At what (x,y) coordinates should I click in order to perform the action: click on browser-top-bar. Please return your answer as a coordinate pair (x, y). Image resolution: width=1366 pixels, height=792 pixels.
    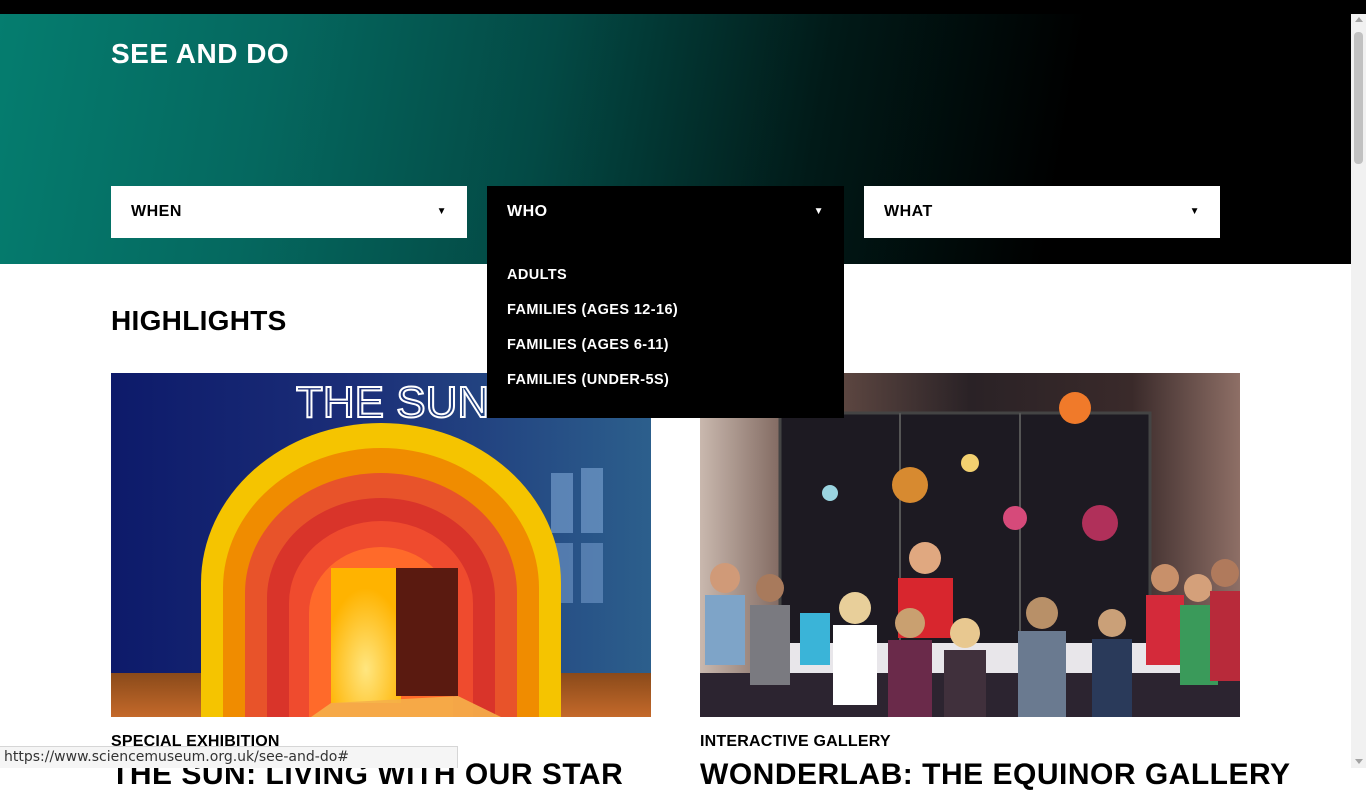
    Looking at the image, I should click on (683, 7).